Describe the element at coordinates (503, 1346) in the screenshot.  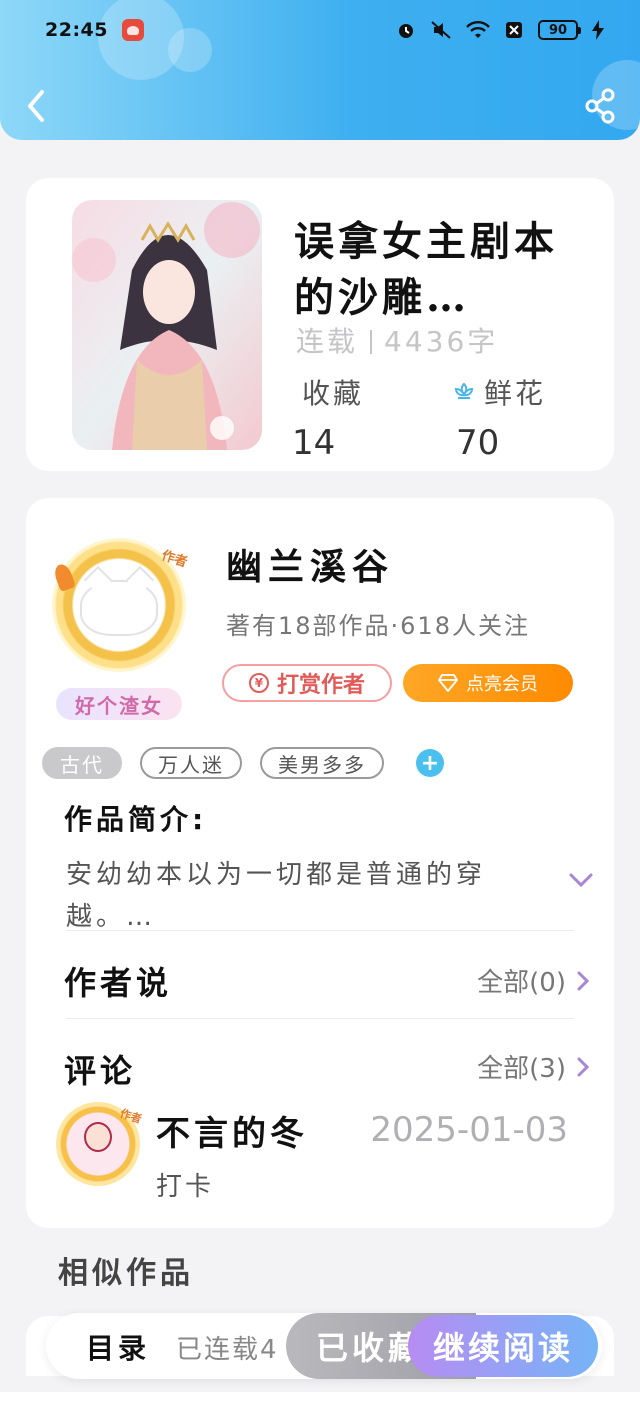
I see `continue-reading-button: 继续阅读` at that location.